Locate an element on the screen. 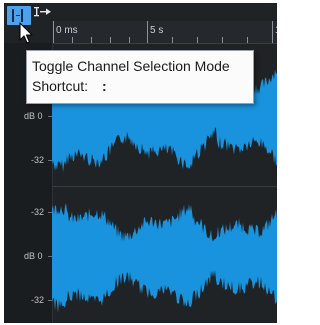  tooltip-shortcut-label: Shortcut: is located at coordinates (60, 86).